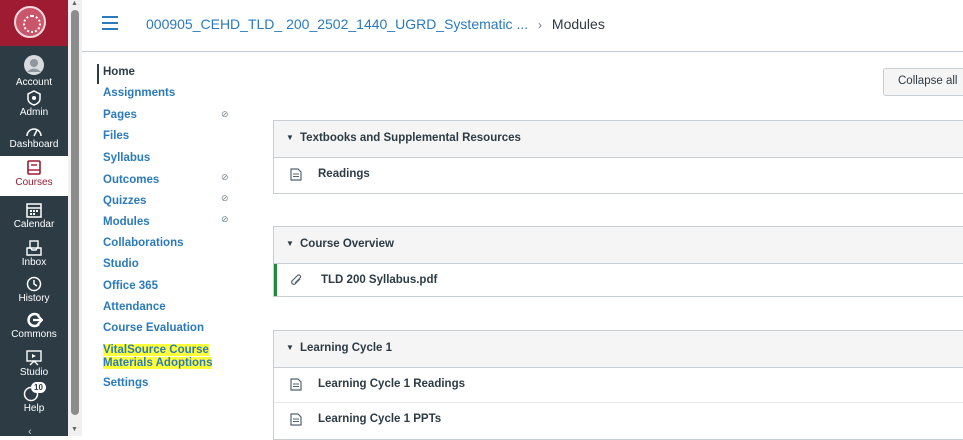 Image resolution: width=963 pixels, height=440 pixels. I want to click on module-header: ▼ Learning Cycle 1, so click(618, 349).